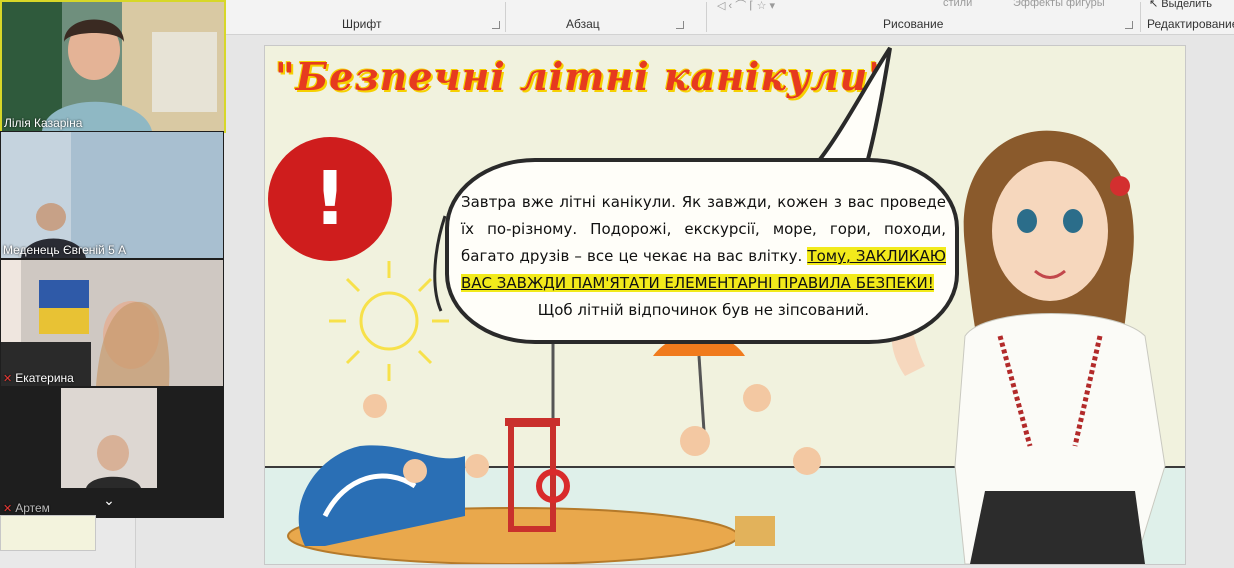  I want to click on participant-name: Лілія Казаріна, so click(43, 123).